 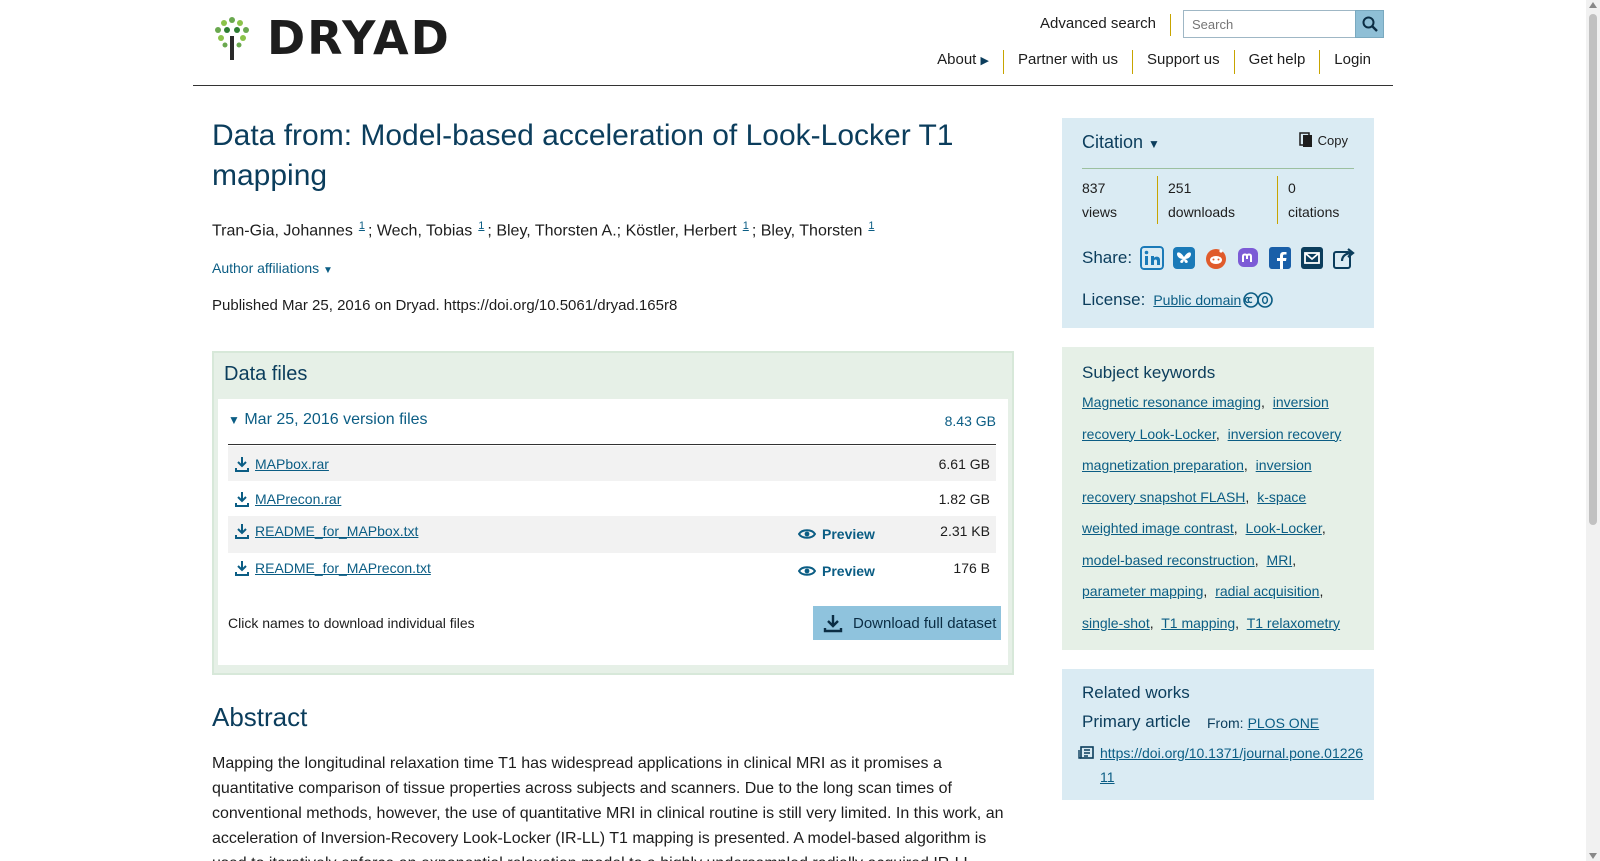 What do you see at coordinates (1136, 692) in the screenshot?
I see `related-works-heading: Related works` at bounding box center [1136, 692].